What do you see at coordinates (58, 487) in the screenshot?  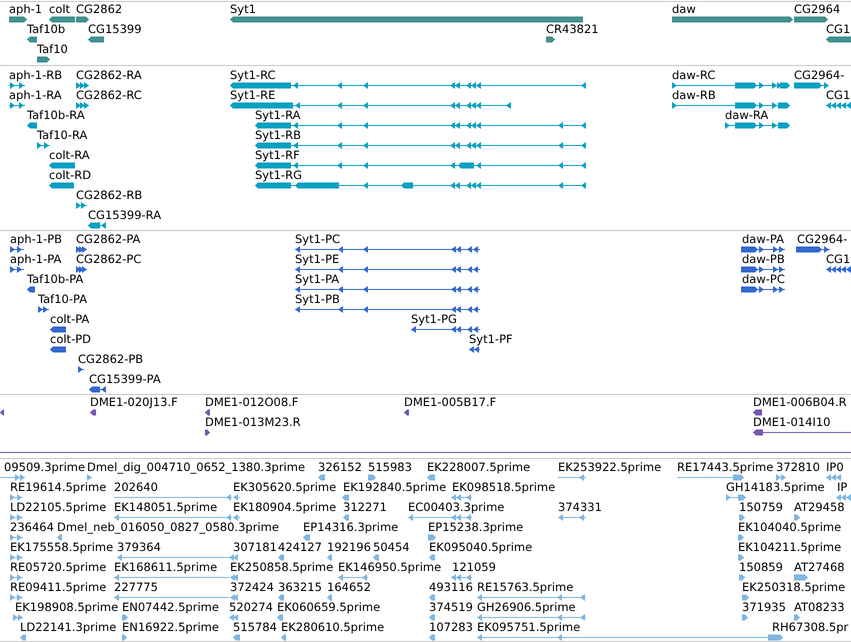 I see `est-label: RE19614.5prime` at bounding box center [58, 487].